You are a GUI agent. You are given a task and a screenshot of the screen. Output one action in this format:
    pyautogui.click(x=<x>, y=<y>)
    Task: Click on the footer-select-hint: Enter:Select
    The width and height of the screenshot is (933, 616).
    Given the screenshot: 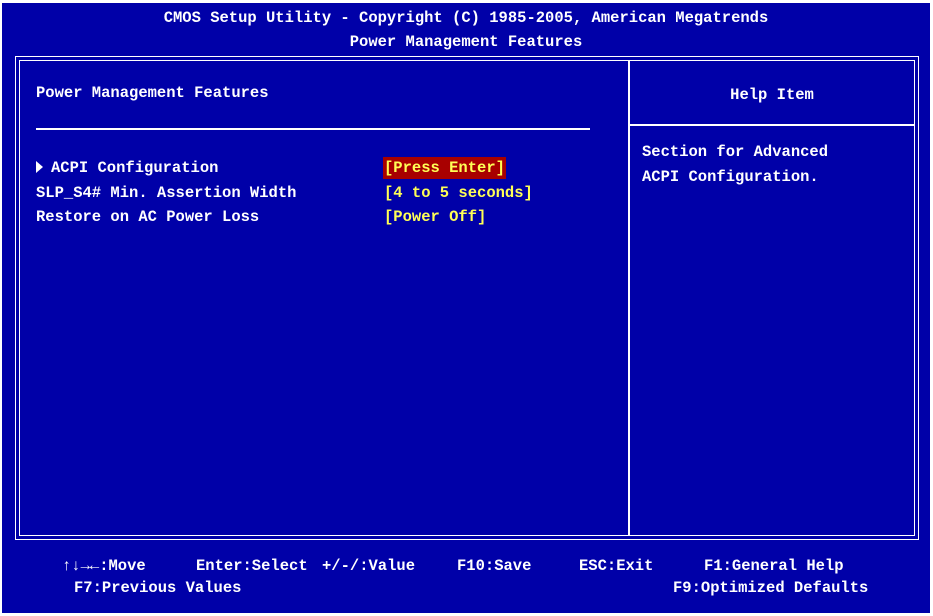 What is the action you would take?
    pyautogui.click(x=252, y=566)
    